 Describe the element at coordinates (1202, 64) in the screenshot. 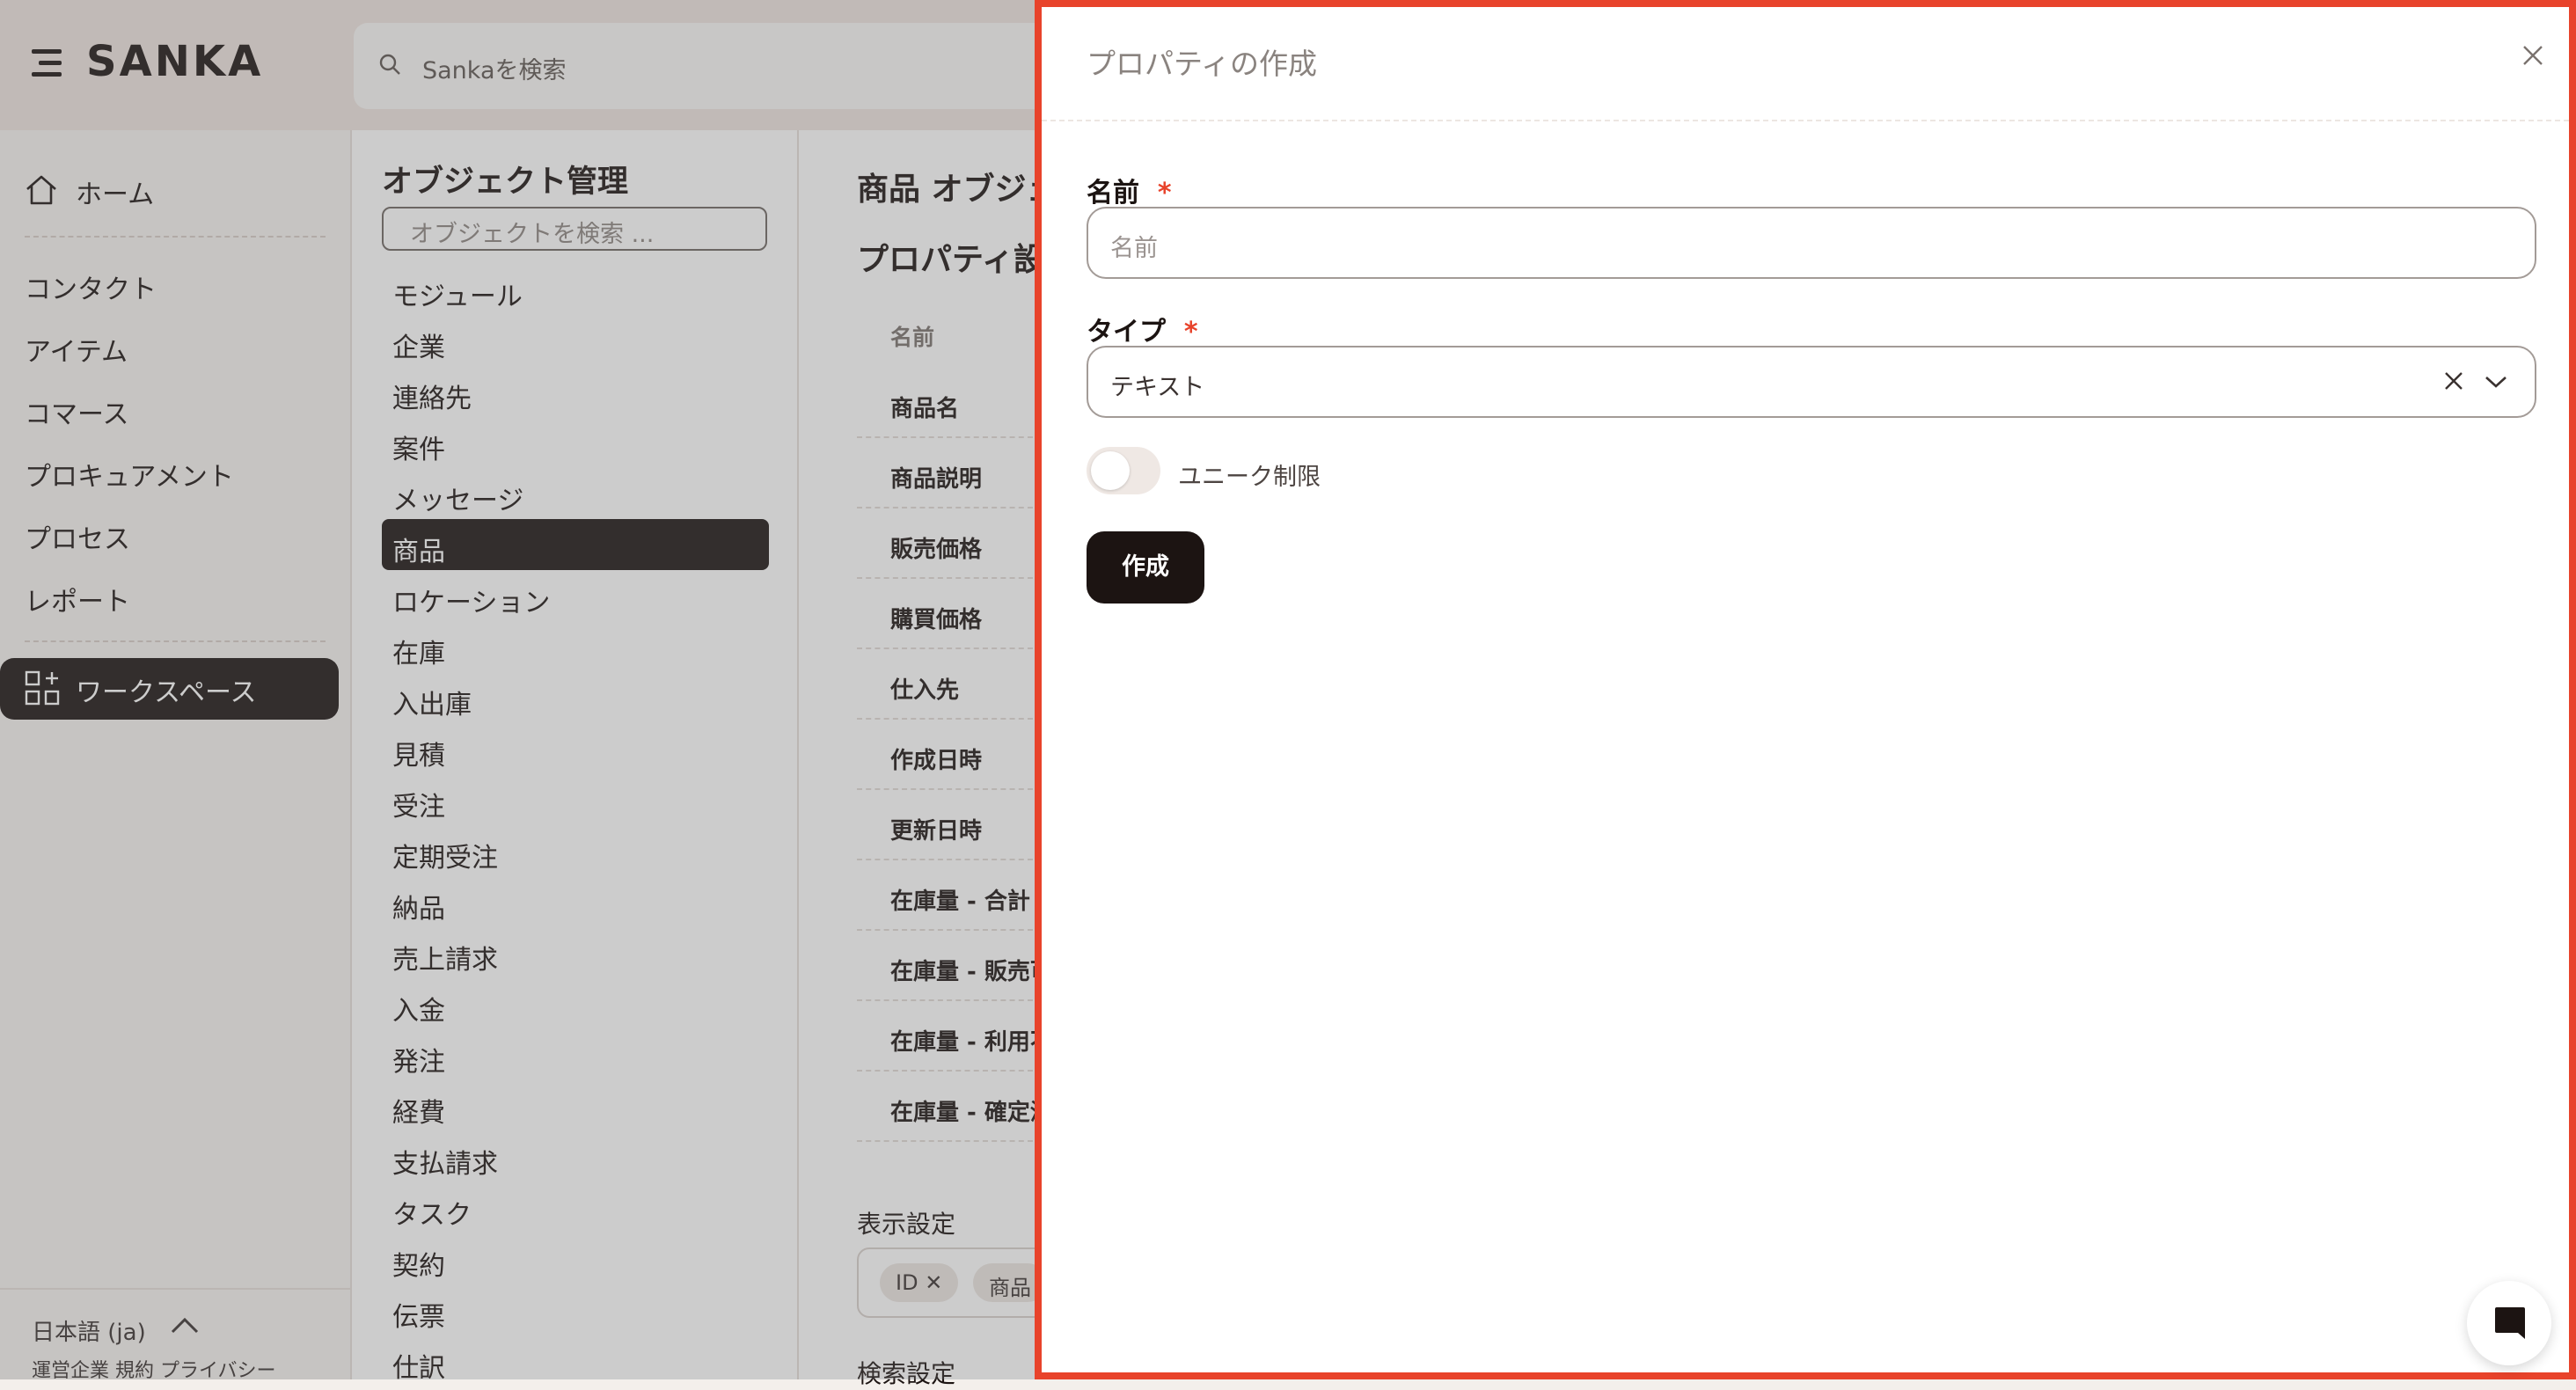

I see `drawer-title: プロパティの作成` at that location.